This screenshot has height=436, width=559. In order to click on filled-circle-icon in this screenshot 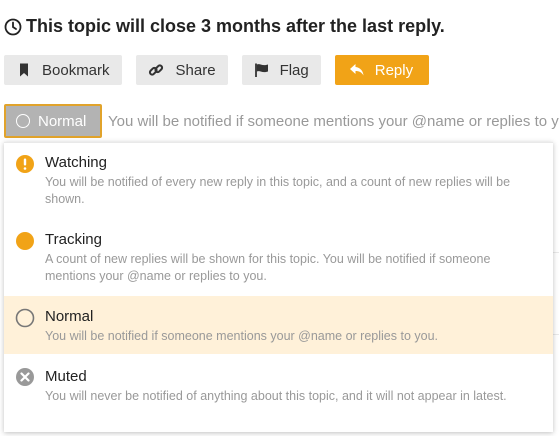, I will do `click(25, 241)`.